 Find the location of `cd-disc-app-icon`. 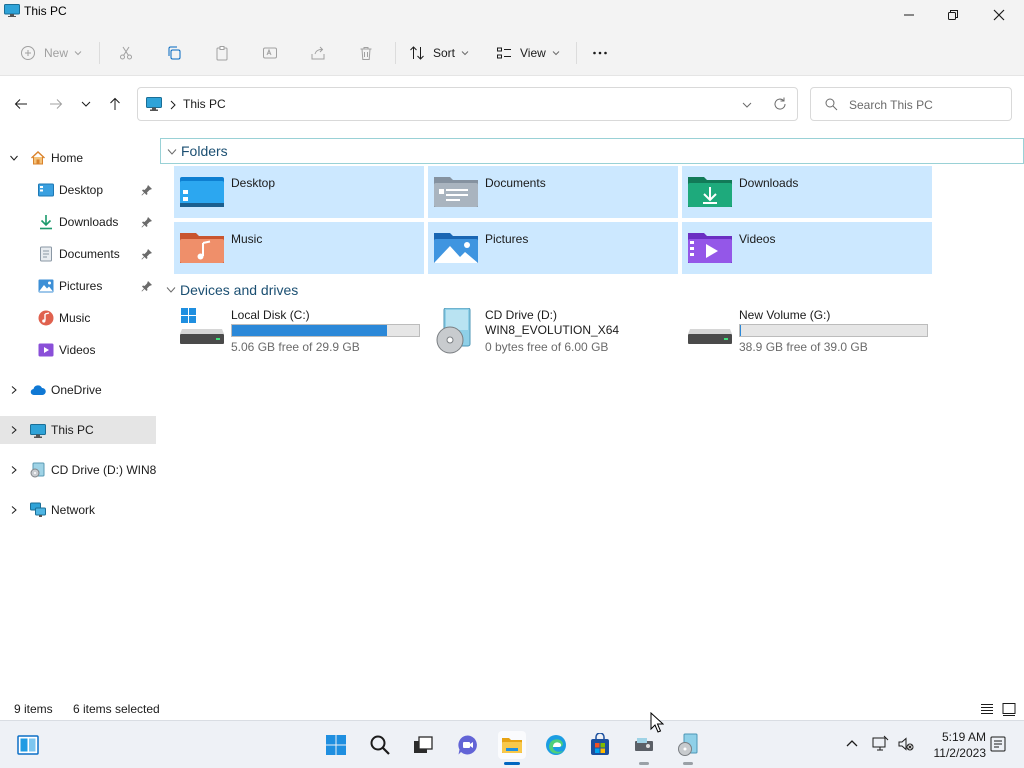

cd-disc-app-icon is located at coordinates (688, 744).